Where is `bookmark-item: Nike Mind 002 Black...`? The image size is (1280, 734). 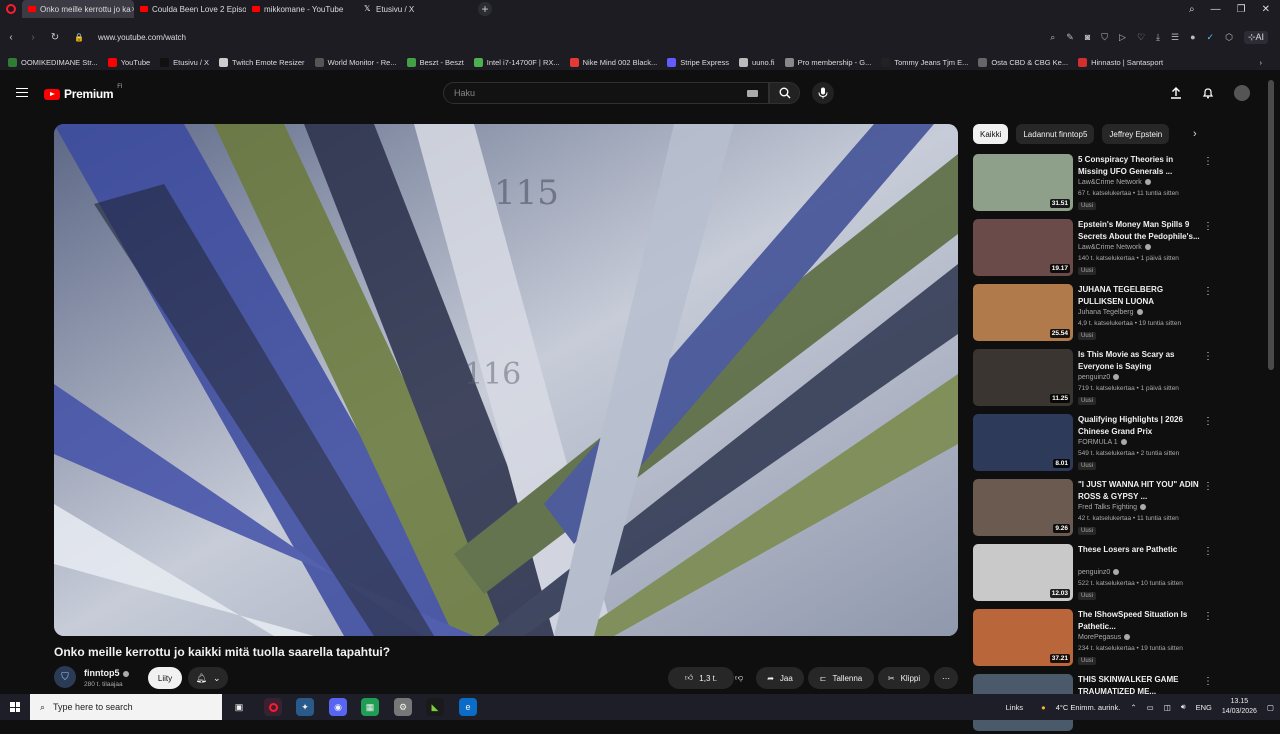
bookmark-item: Nike Mind 002 Black... is located at coordinates (614, 62).